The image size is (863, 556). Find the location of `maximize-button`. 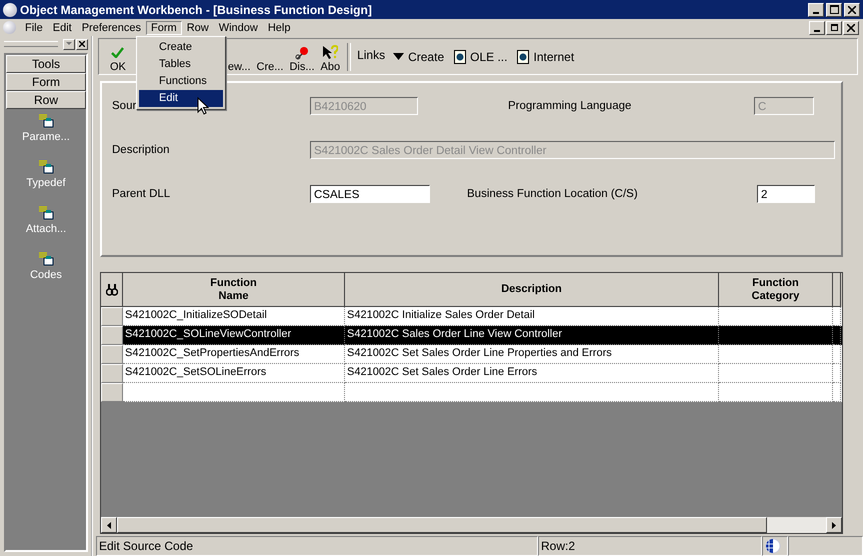

maximize-button is located at coordinates (834, 9).